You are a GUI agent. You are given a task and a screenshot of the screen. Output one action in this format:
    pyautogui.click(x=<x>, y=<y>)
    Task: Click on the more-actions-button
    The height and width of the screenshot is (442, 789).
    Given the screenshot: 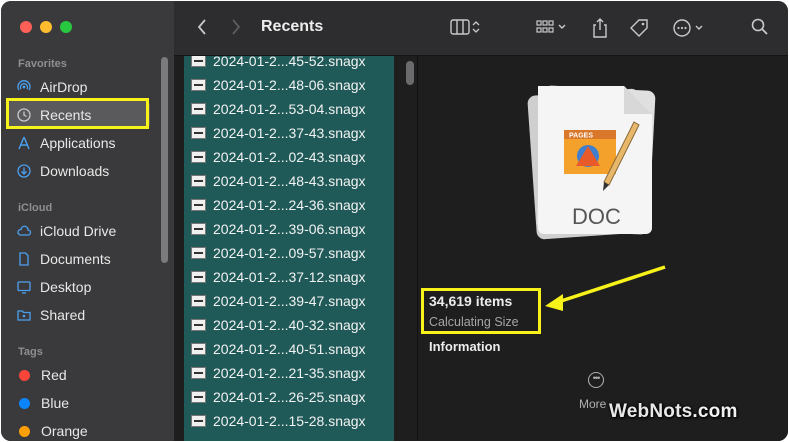 What is the action you would take?
    pyautogui.click(x=688, y=30)
    